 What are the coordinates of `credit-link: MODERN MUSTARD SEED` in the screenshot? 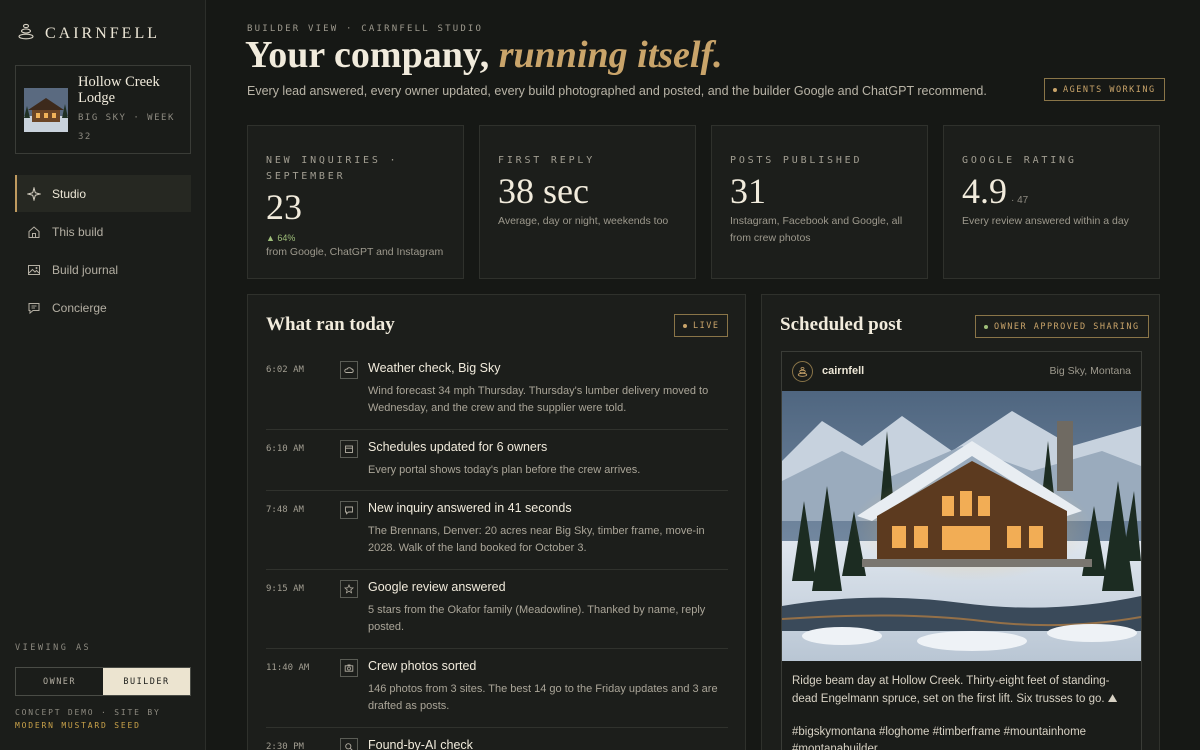 It's located at (88, 725).